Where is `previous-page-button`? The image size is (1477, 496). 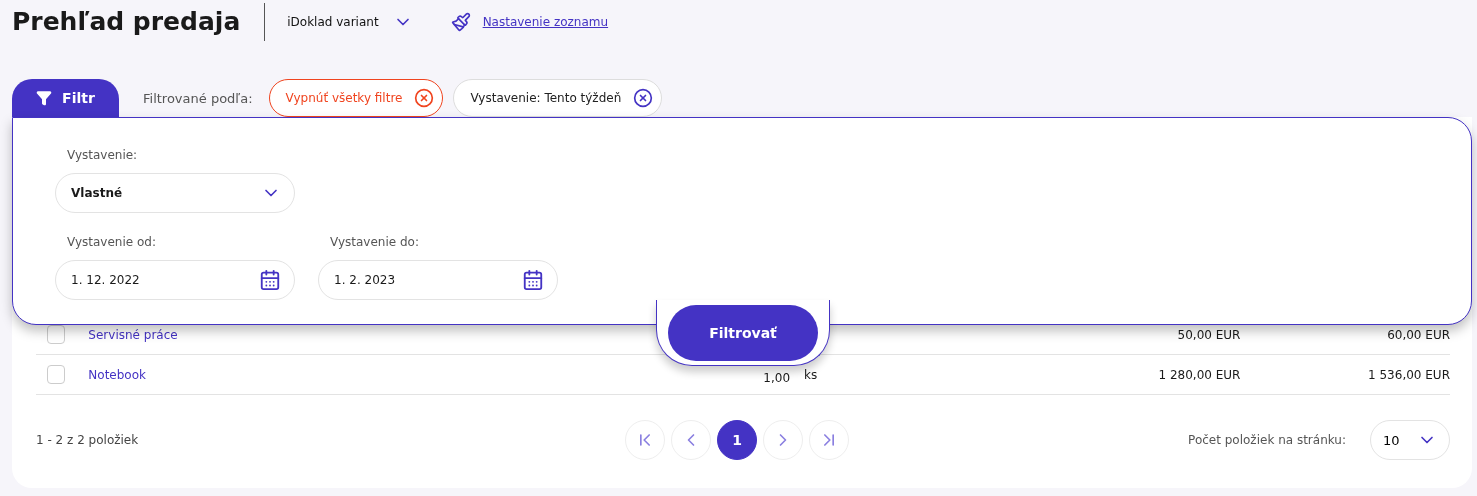
previous-page-button is located at coordinates (691, 440).